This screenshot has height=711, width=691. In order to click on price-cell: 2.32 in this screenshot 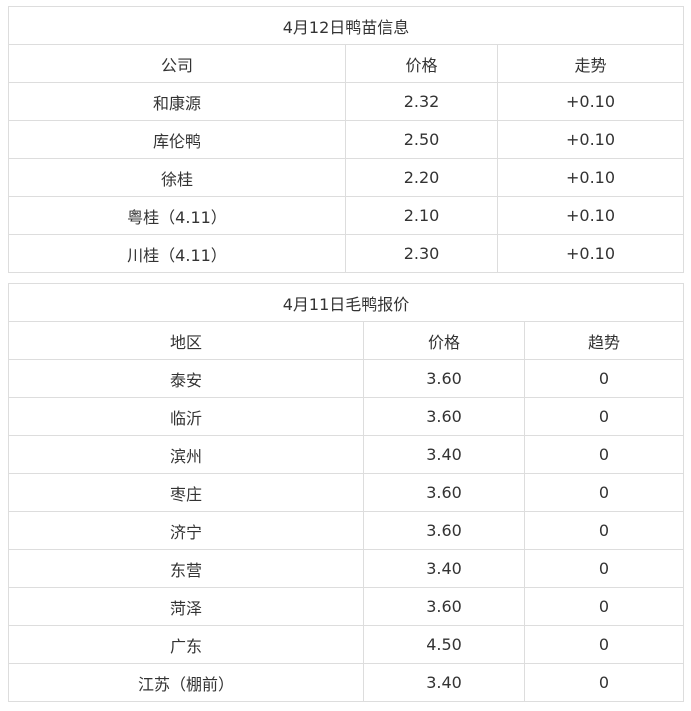, I will do `click(421, 101)`.